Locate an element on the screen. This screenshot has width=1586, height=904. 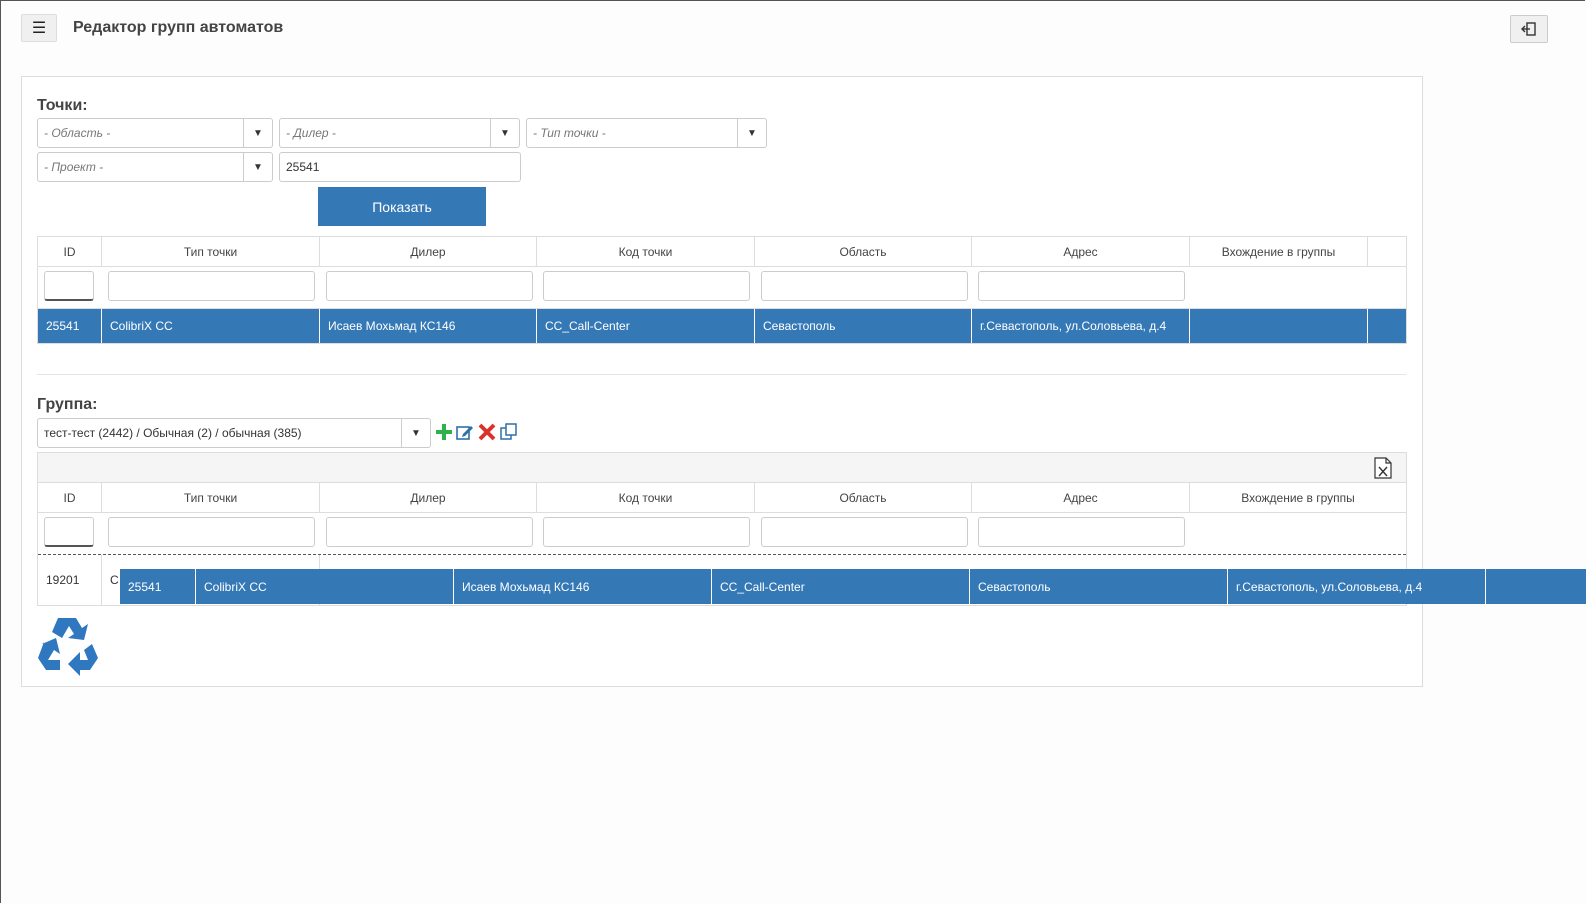
point-type-select: - Тип точки - ▼ is located at coordinates (646, 133).